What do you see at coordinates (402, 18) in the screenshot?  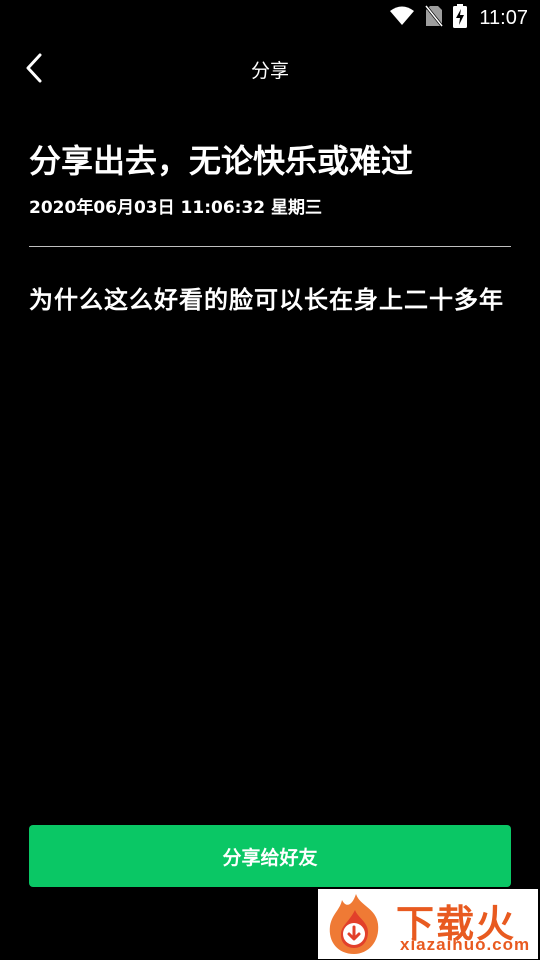 I see `wifi-icon` at bounding box center [402, 18].